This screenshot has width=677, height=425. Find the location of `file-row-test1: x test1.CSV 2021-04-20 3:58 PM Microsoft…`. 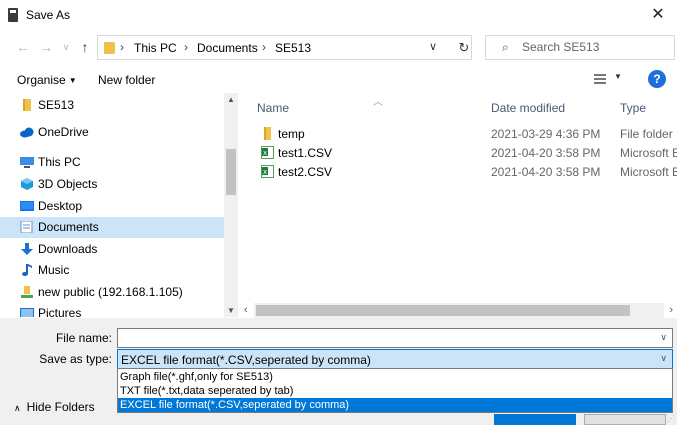

file-row-test1: x test1.CSV 2021-04-20 3:58 PM Microsoft… is located at coordinates (458, 153).